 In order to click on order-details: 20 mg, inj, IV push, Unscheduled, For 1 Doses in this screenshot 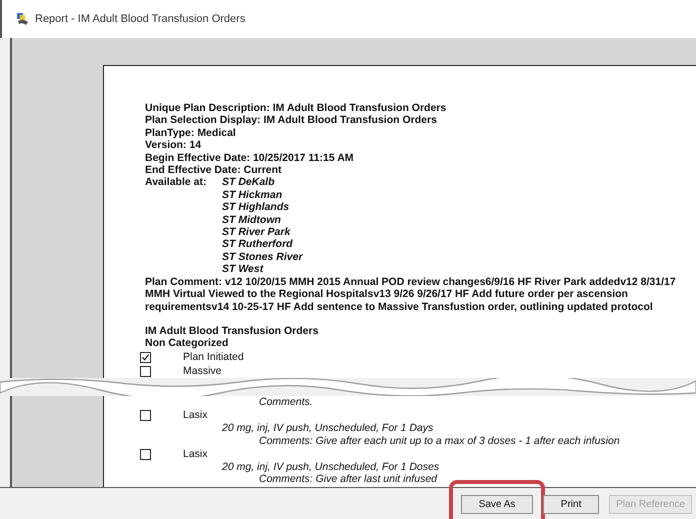, I will do `click(330, 467)`.